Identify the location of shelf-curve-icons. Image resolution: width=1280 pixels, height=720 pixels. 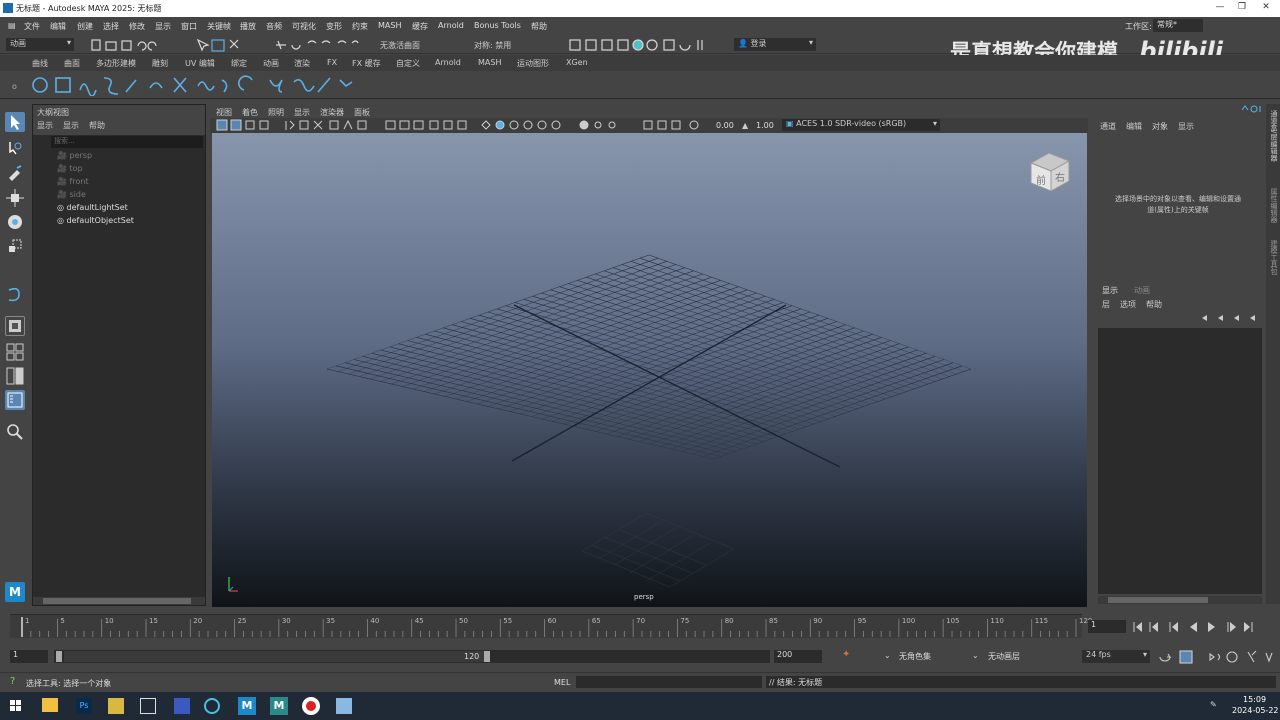
(188, 85).